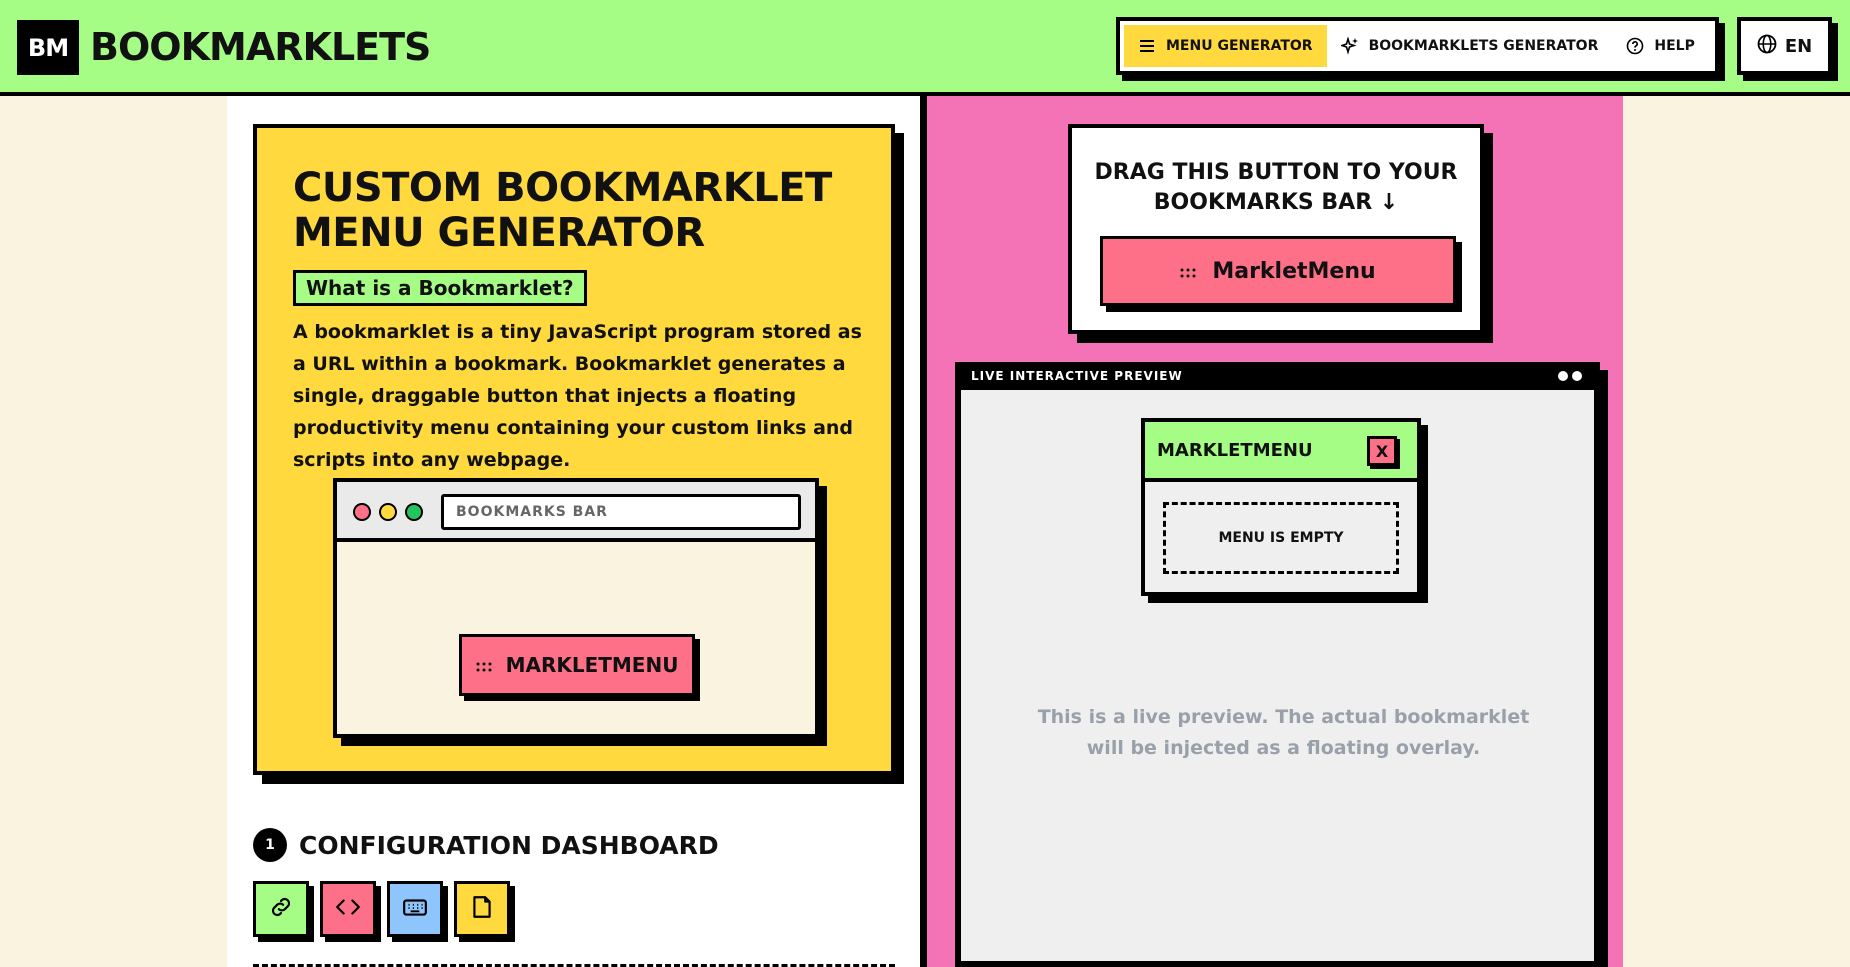  I want to click on preview-header: LIVE INTERACTIVE PREVIEW, so click(1277, 376).